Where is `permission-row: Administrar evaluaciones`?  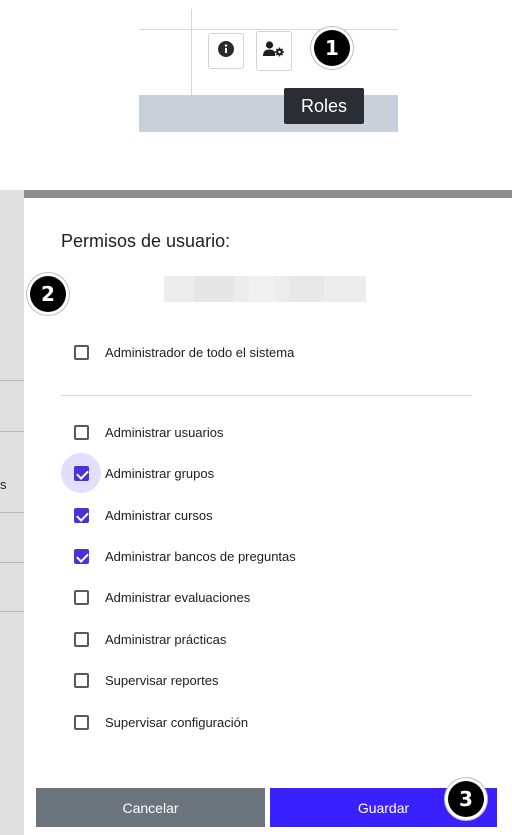 permission-row: Administrar evaluaciones is located at coordinates (161, 597).